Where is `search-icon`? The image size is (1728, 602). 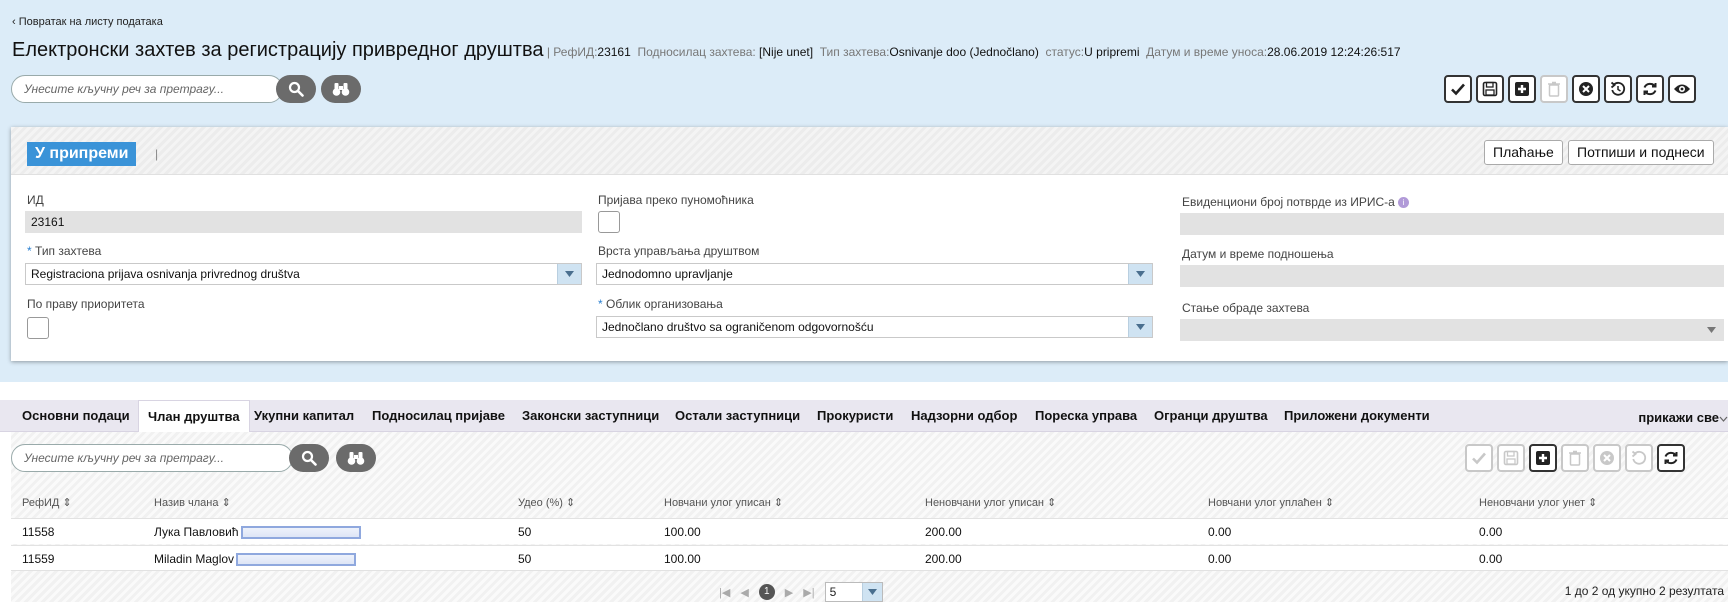 search-icon is located at coordinates (309, 458).